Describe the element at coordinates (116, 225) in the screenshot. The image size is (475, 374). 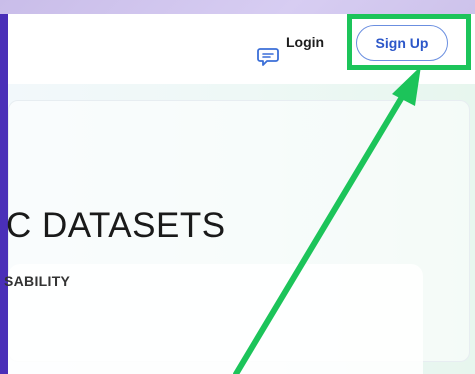
I see `page-title: C DATASETS` at that location.